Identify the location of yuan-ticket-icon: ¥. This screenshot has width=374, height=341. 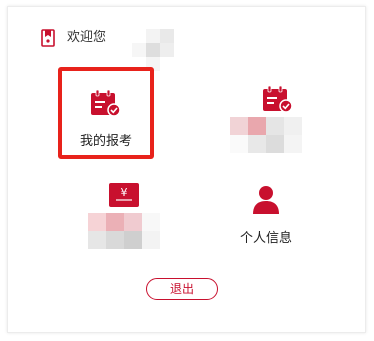
(124, 195).